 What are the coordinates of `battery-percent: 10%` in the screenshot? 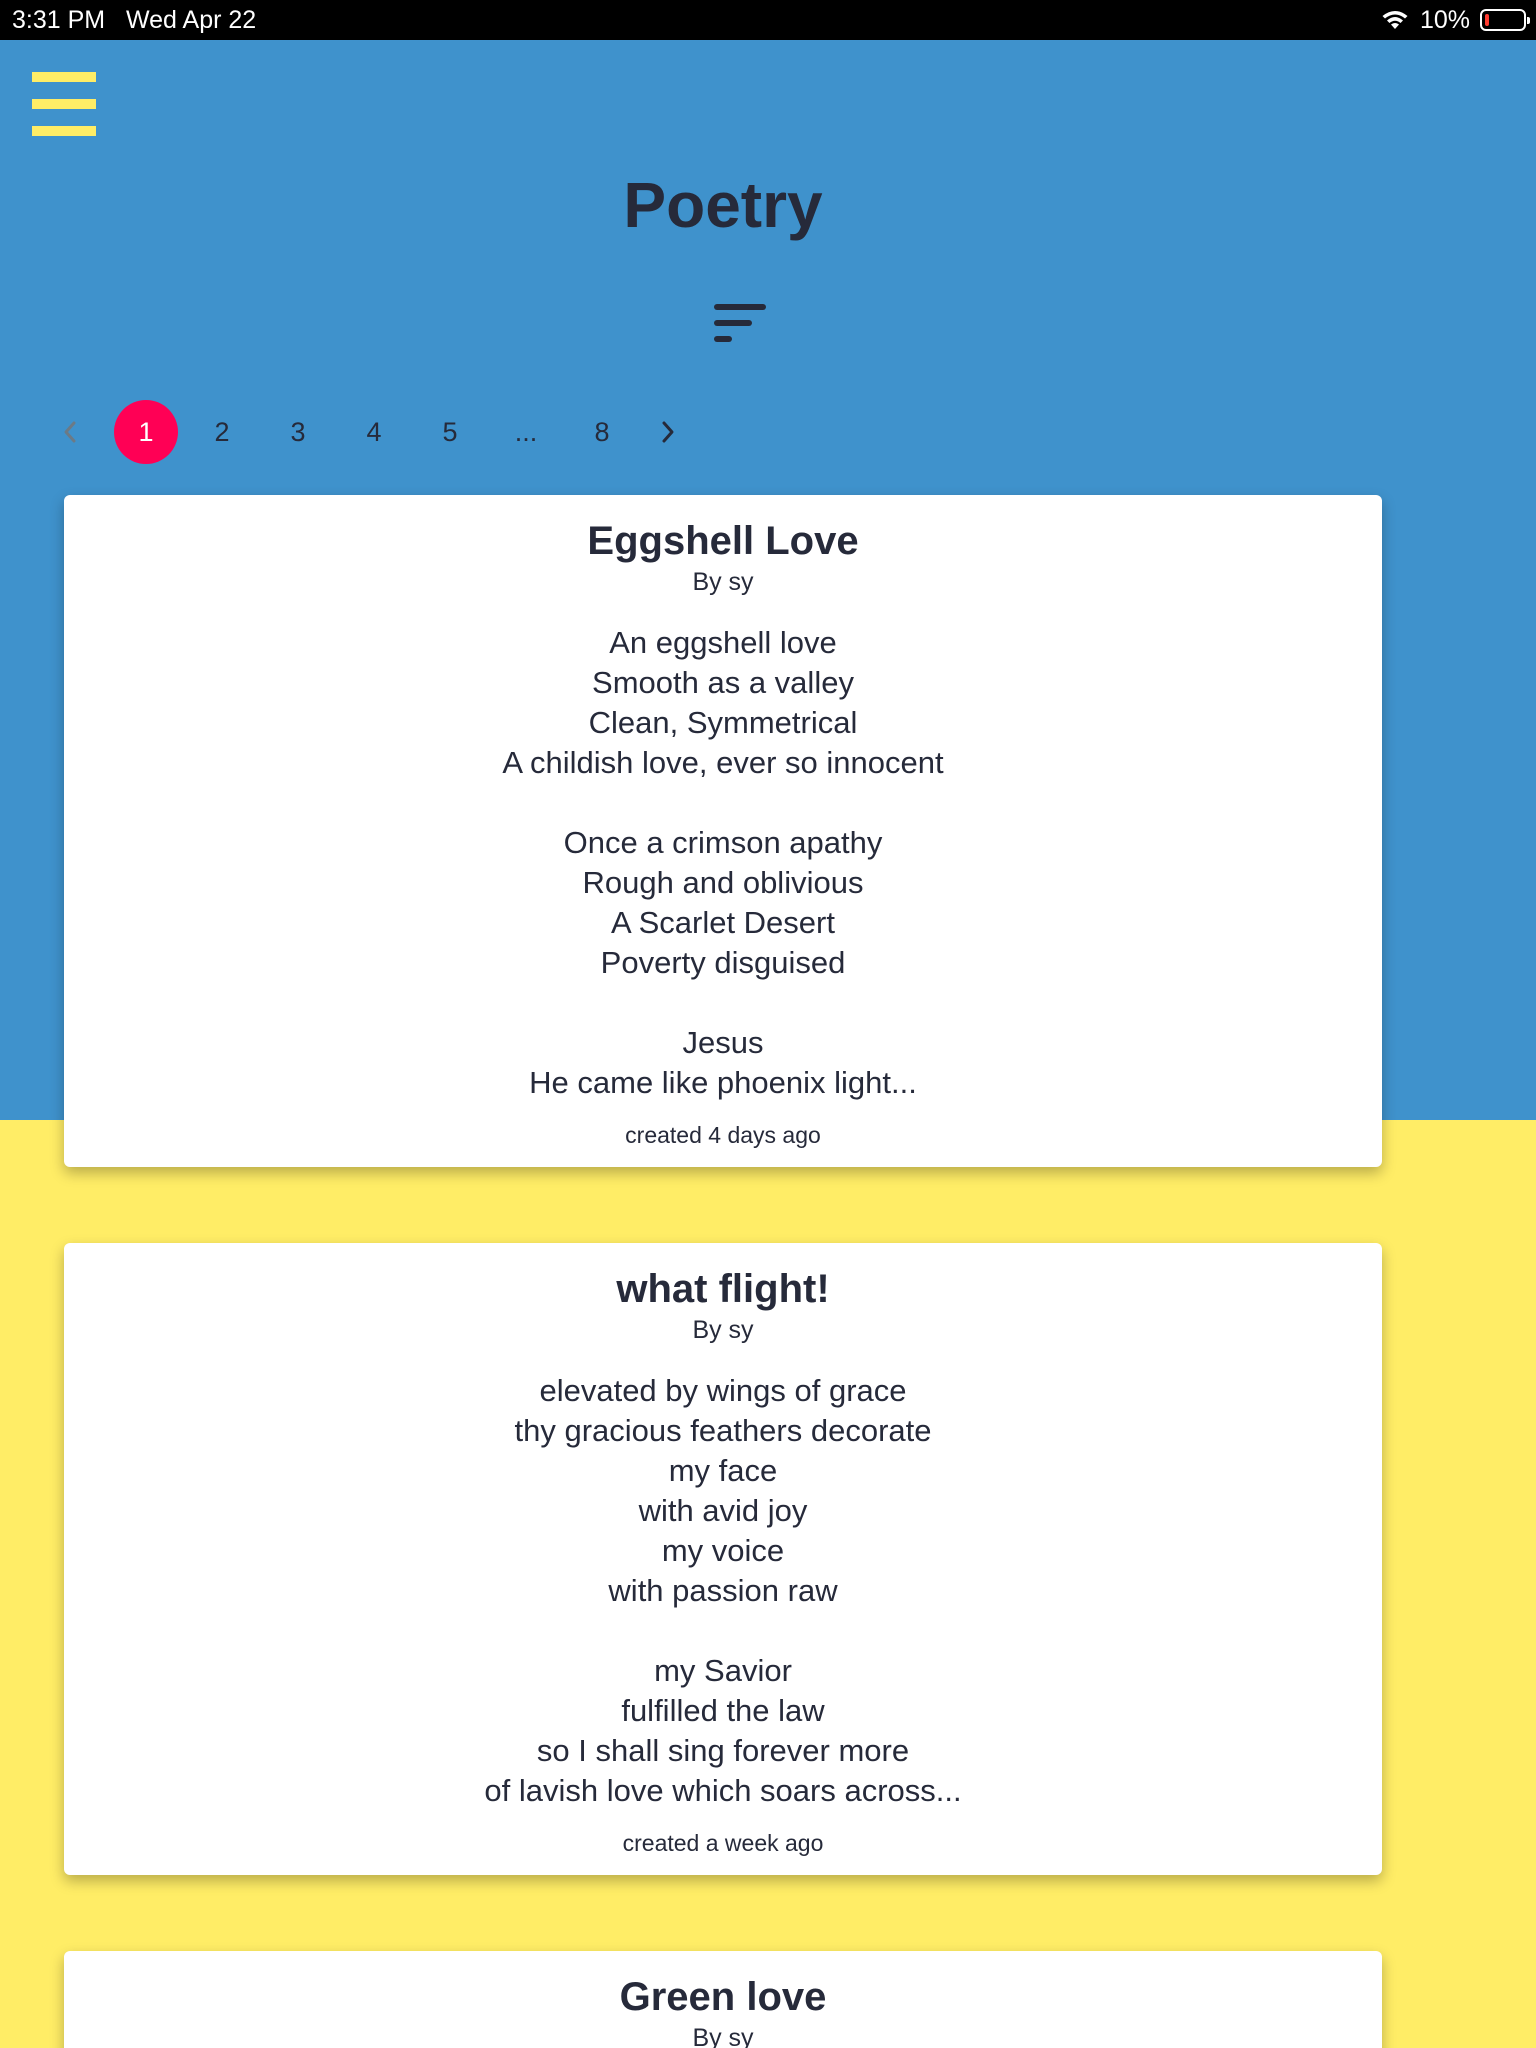 It's located at (1444, 20).